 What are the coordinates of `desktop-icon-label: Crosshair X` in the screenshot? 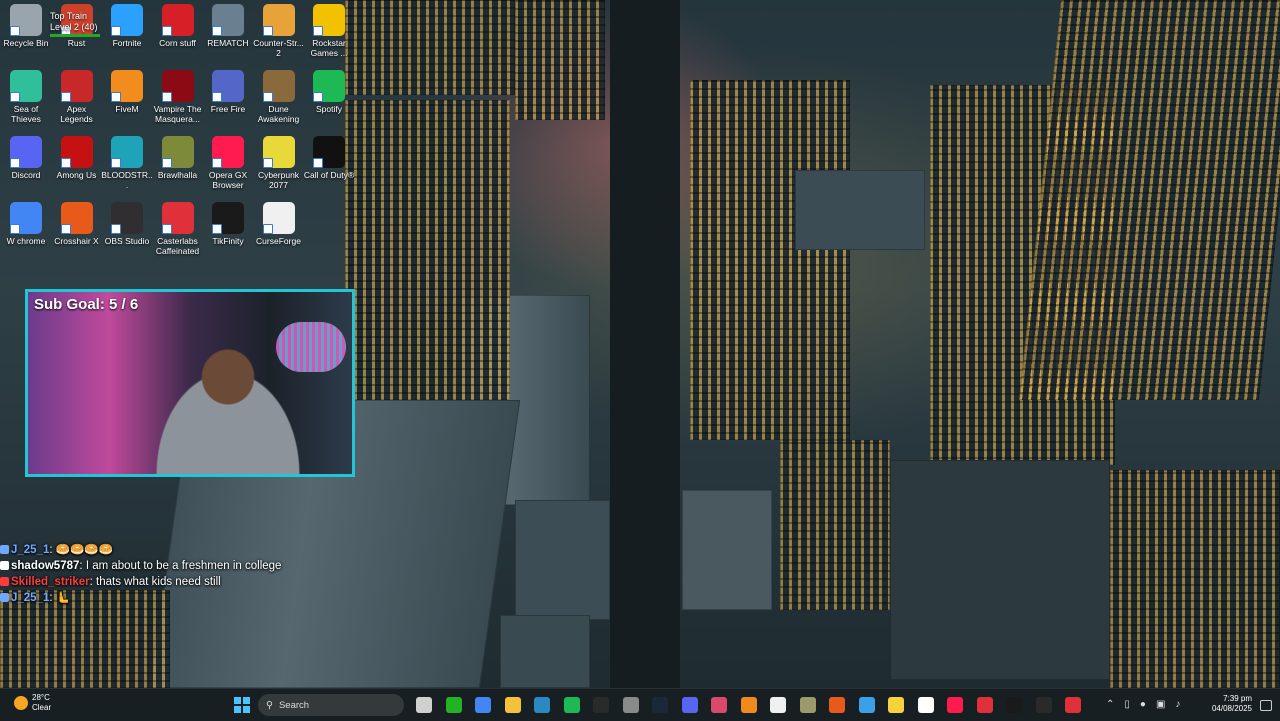 It's located at (76, 241).